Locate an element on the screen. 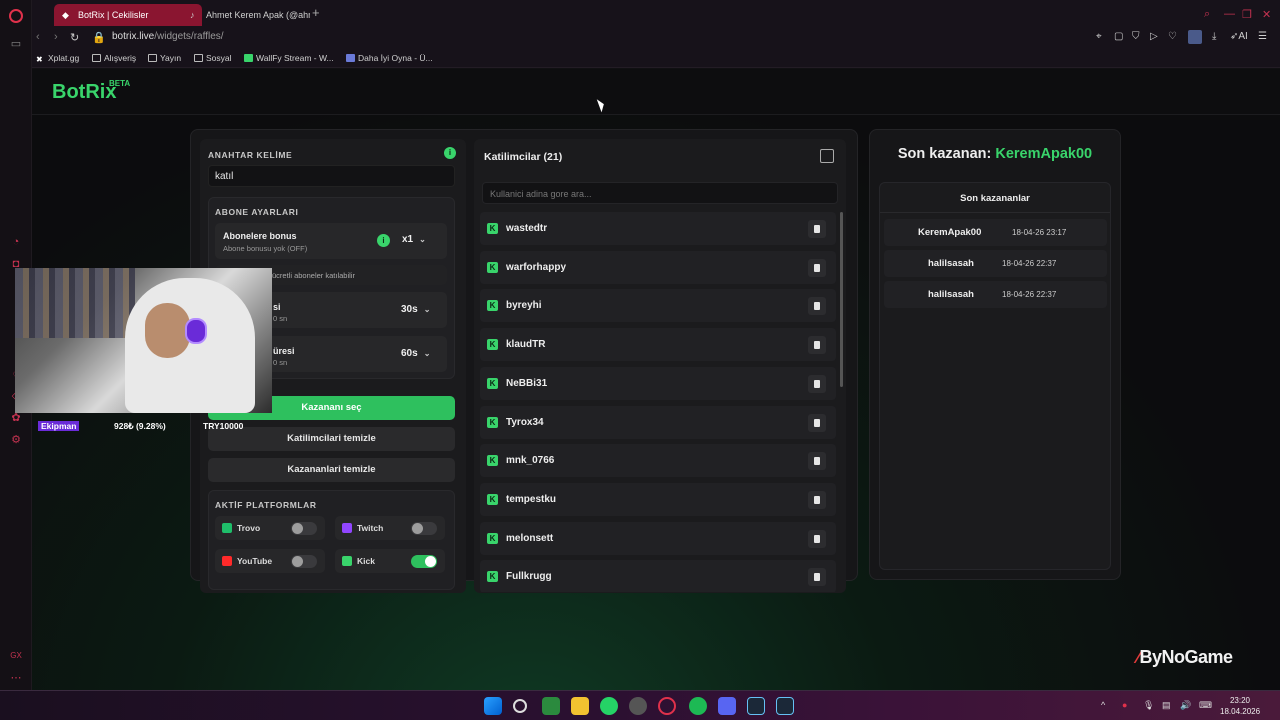  bookmark-label: Sosyal is located at coordinates (219, 58).